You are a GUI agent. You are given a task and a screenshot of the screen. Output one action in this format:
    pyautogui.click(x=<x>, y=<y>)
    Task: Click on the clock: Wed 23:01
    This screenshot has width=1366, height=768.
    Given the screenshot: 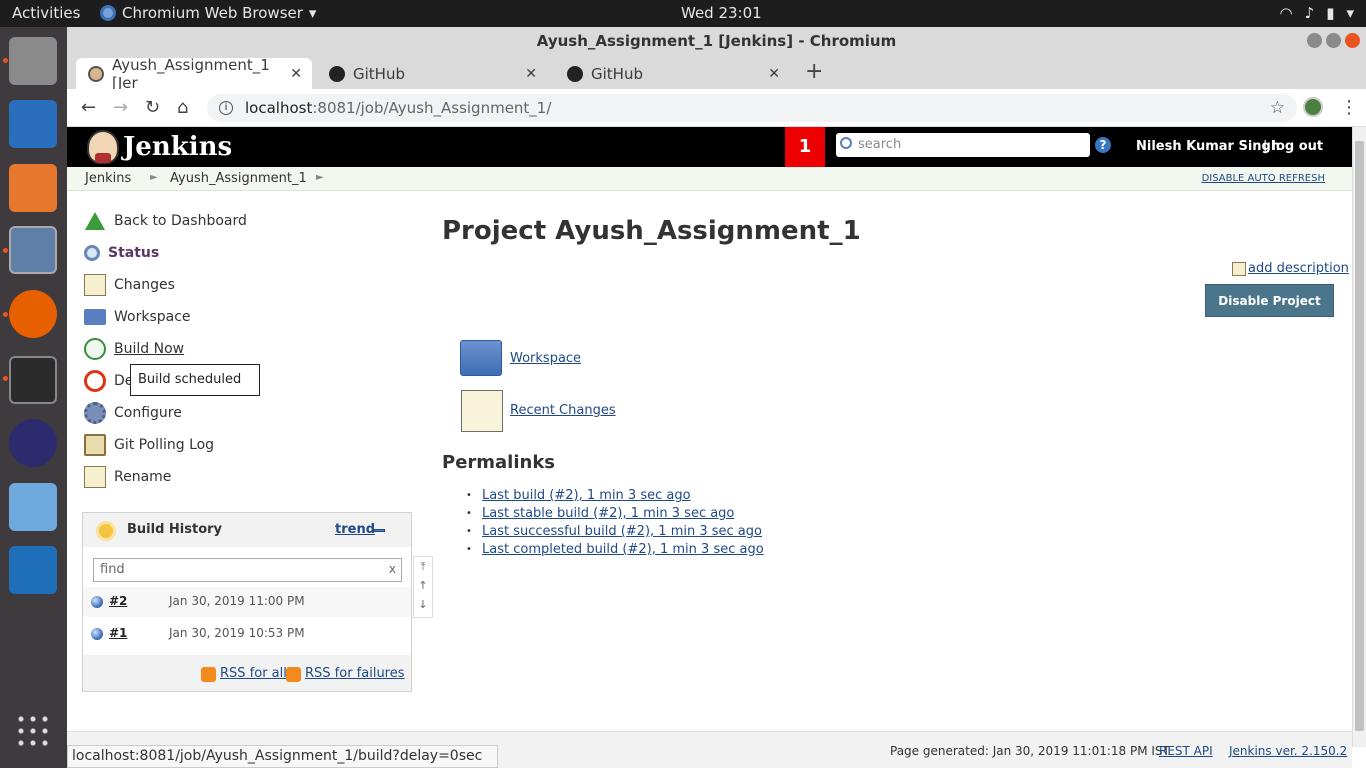 What is the action you would take?
    pyautogui.click(x=721, y=13)
    